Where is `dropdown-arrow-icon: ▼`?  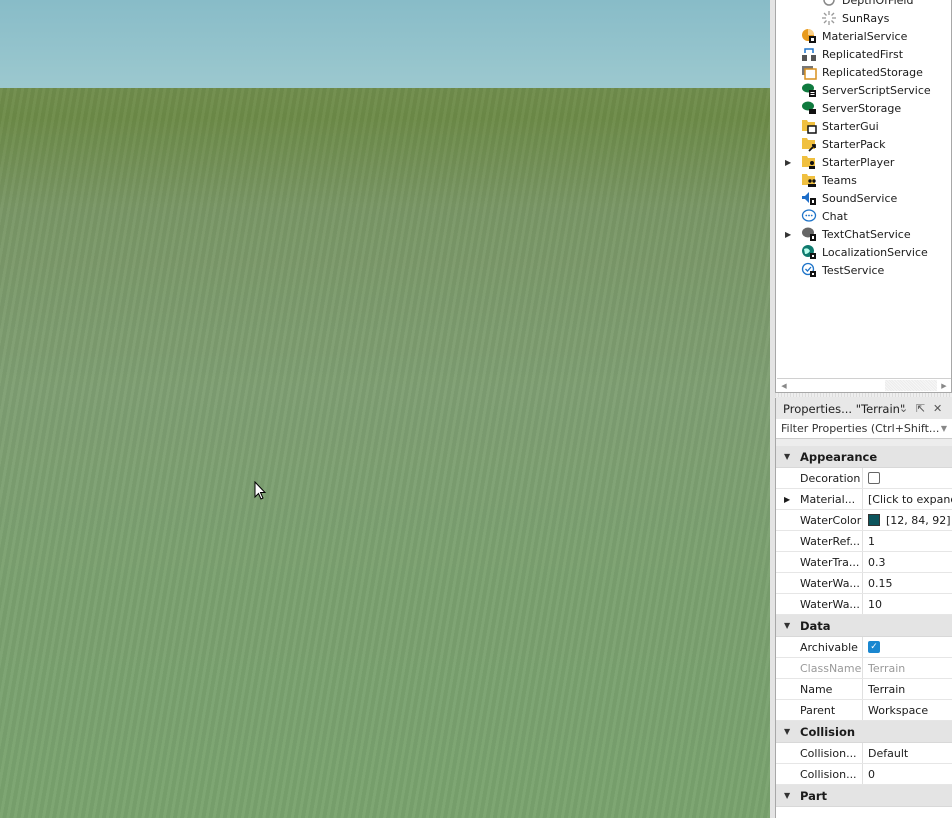 dropdown-arrow-icon: ▼ is located at coordinates (944, 428).